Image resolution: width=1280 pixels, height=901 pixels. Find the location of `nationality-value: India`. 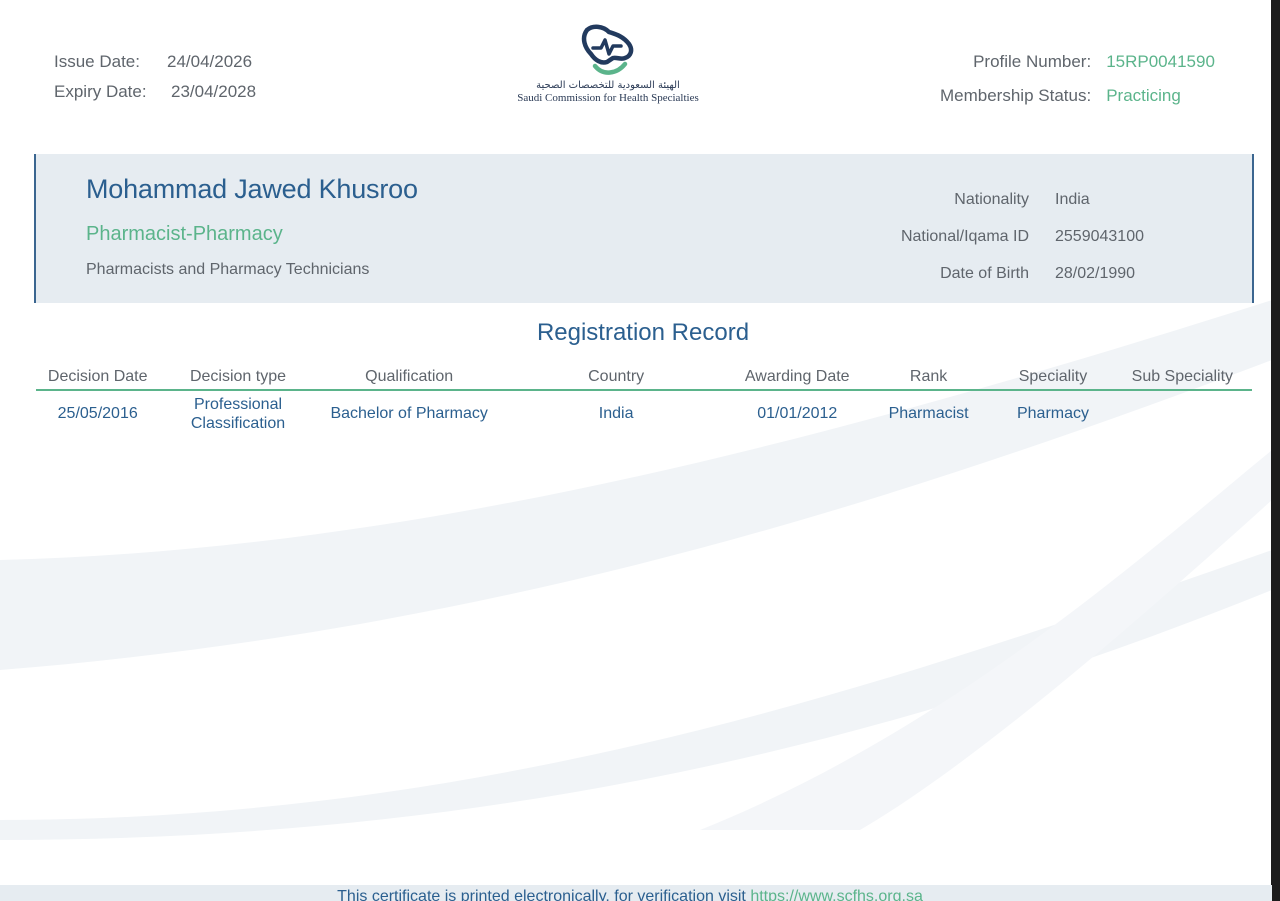

nationality-value: India is located at coordinates (1072, 199).